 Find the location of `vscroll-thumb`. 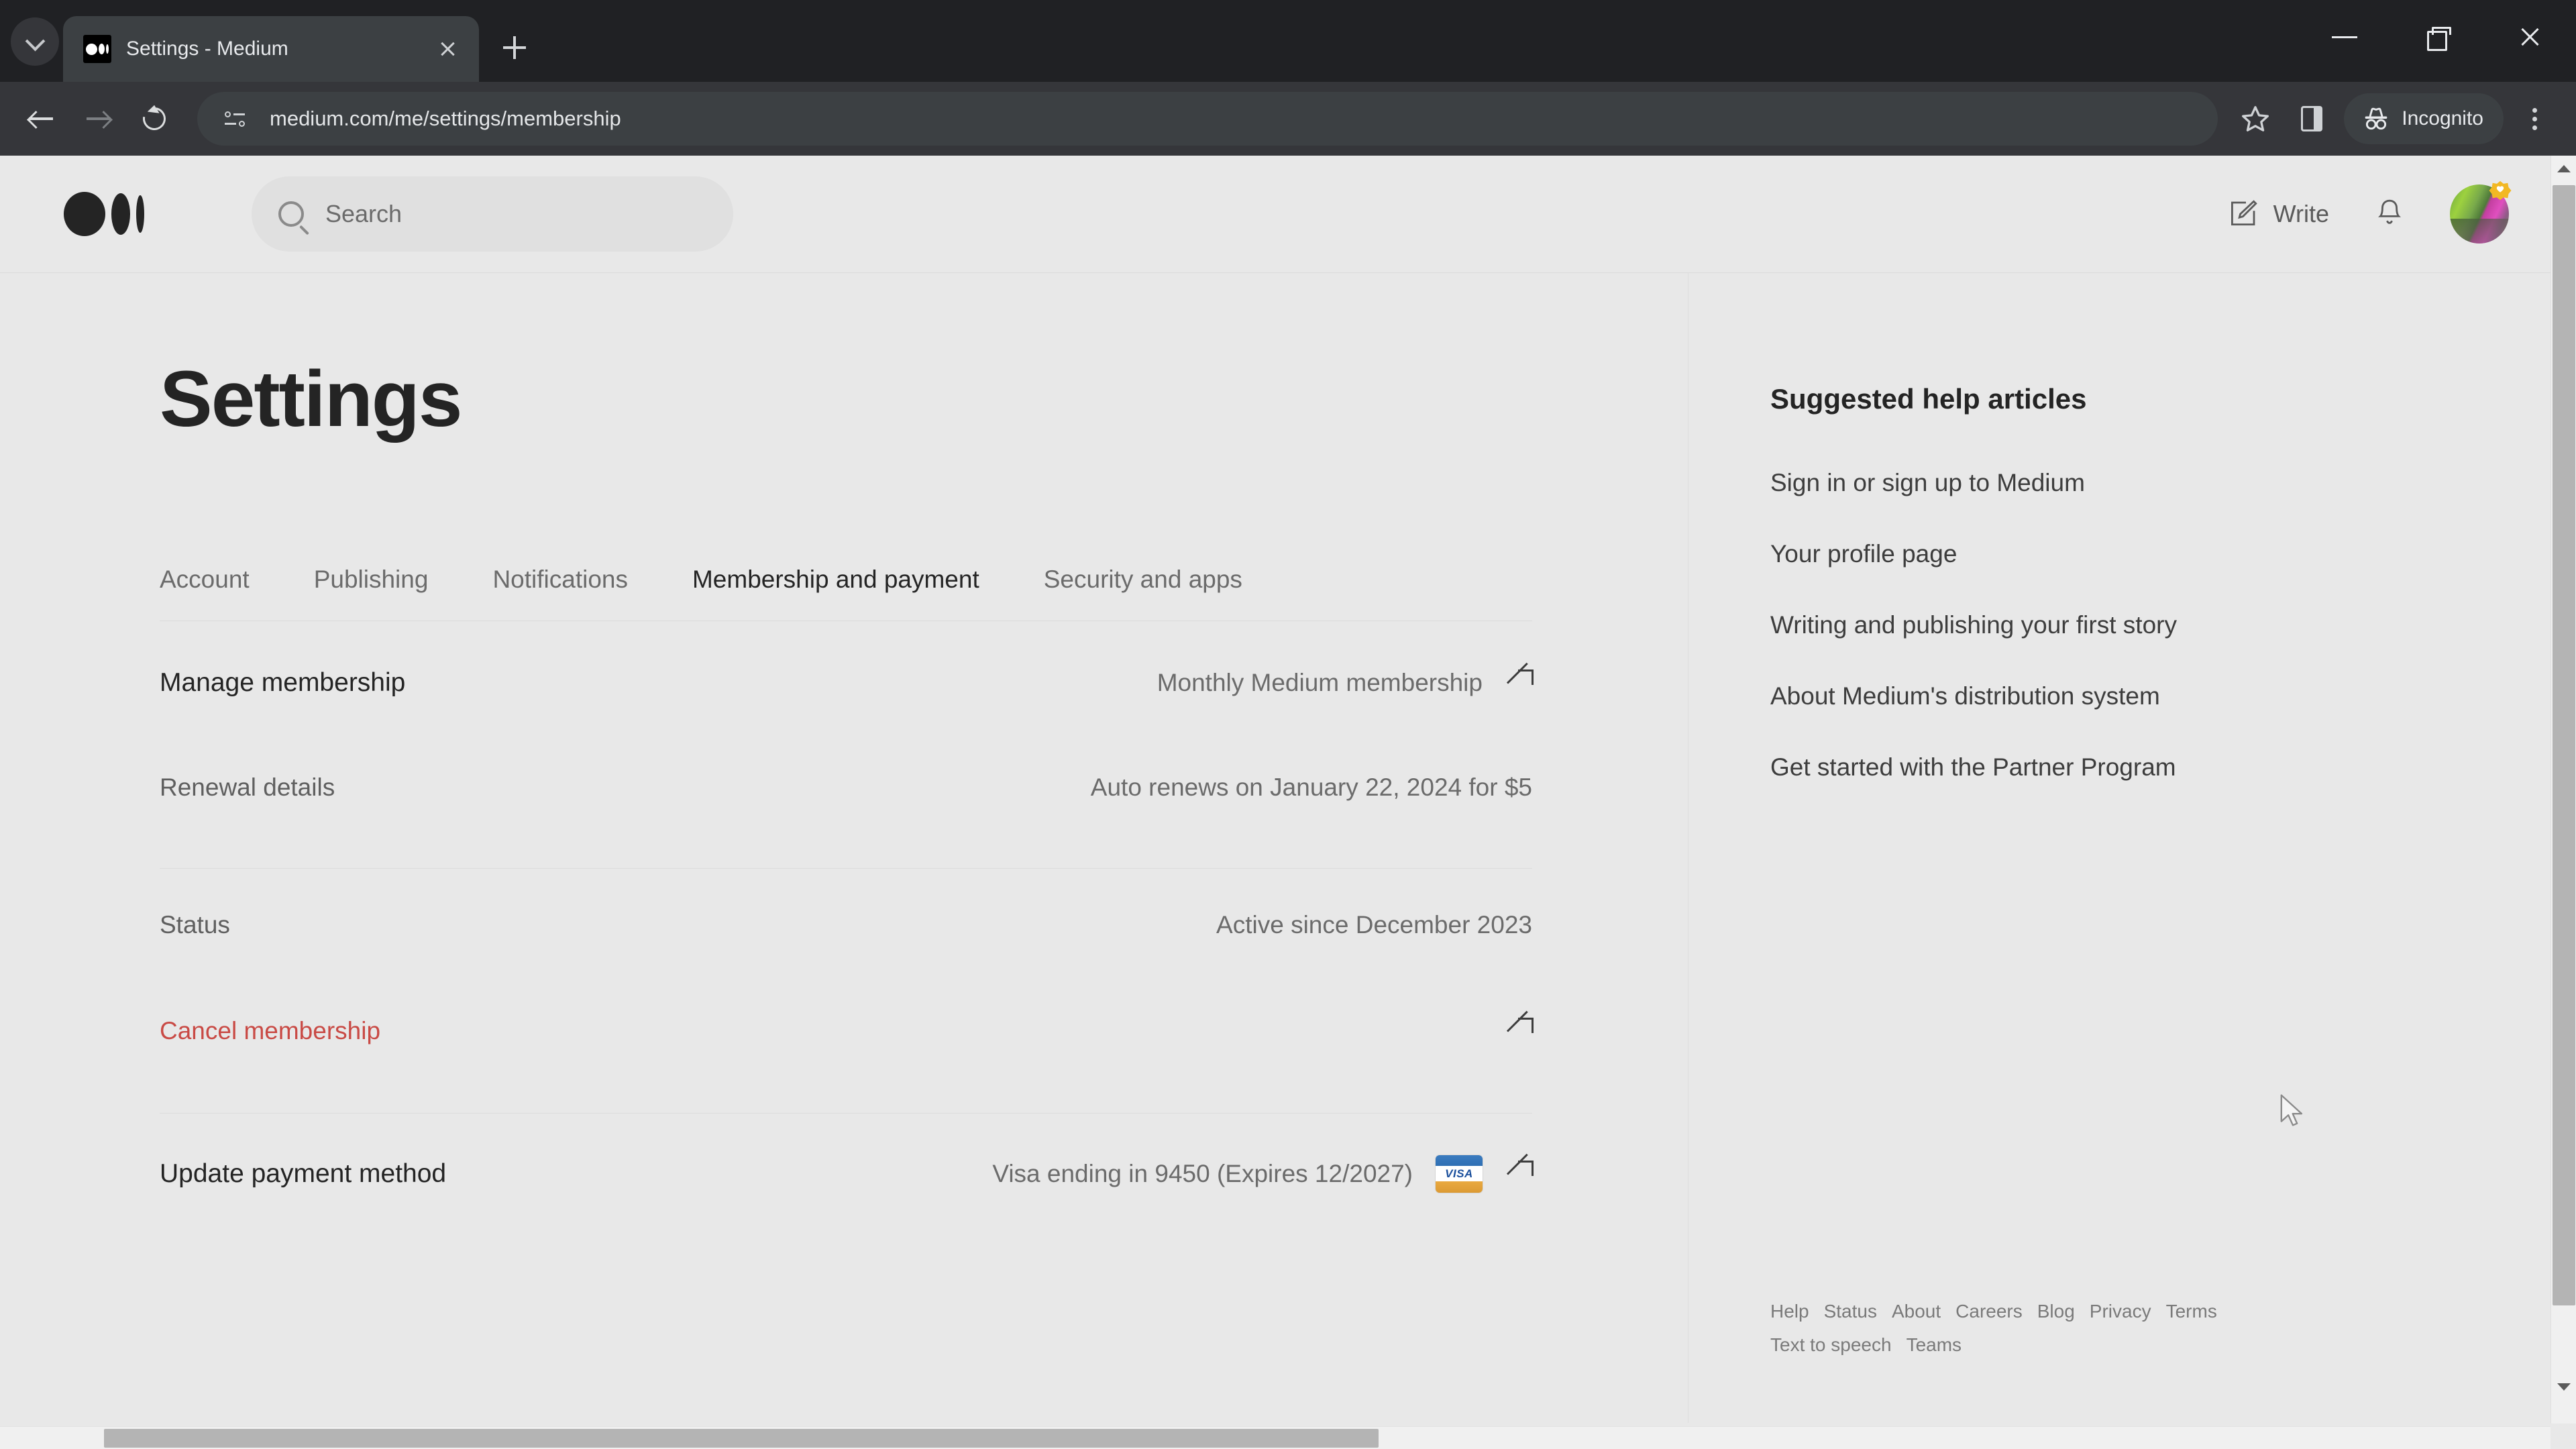

vscroll-thumb is located at coordinates (2564, 745).